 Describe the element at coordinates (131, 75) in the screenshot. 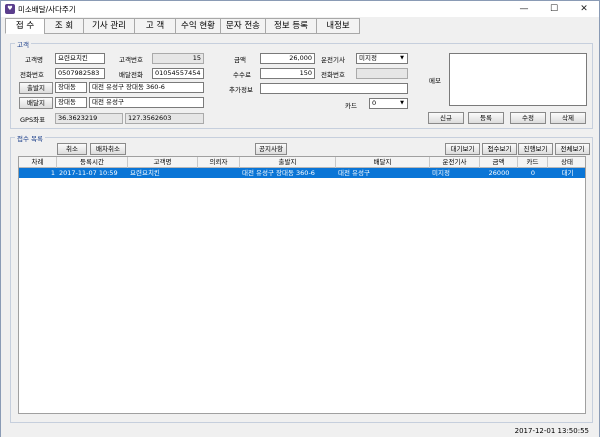

I see `delivery-phone-label: 배달전화` at that location.